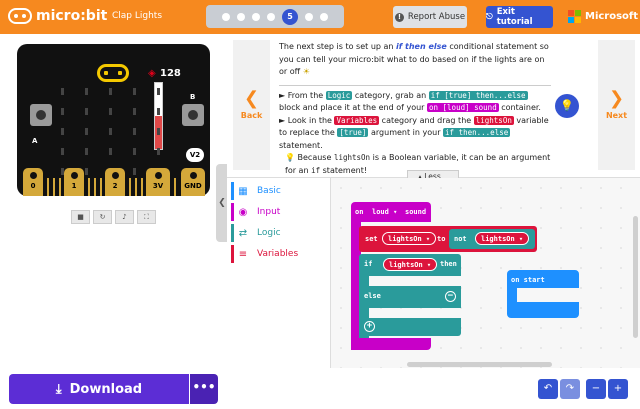 The width and height of the screenshot is (640, 409). What do you see at coordinates (450, 296) in the screenshot?
I see `remove-else-icon: −` at bounding box center [450, 296].